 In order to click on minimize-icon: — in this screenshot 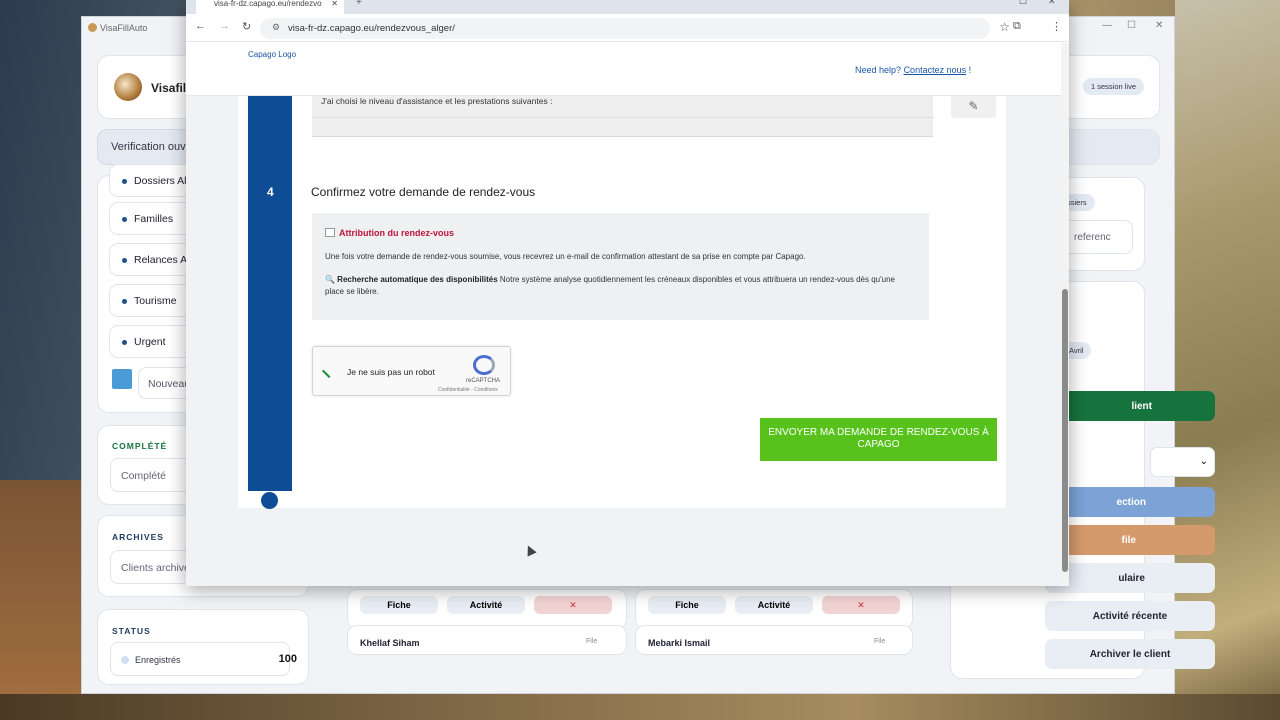, I will do `click(1107, 25)`.